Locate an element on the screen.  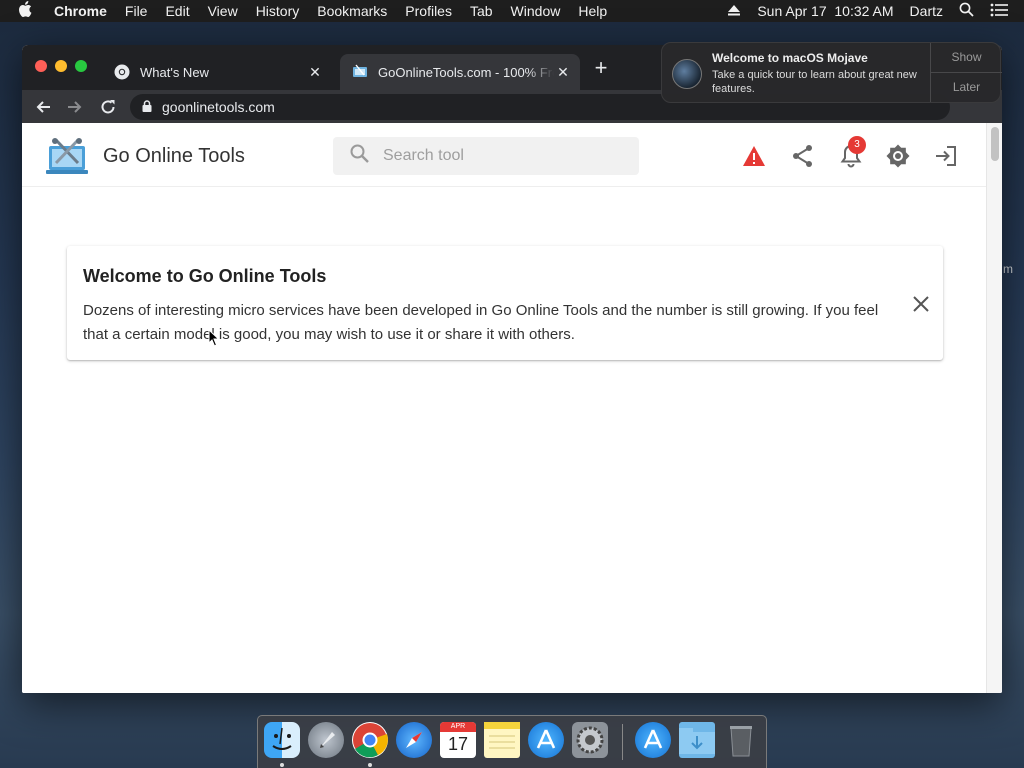
notification-title: Welcome to macOS Mojave is located at coordinates (790, 58).